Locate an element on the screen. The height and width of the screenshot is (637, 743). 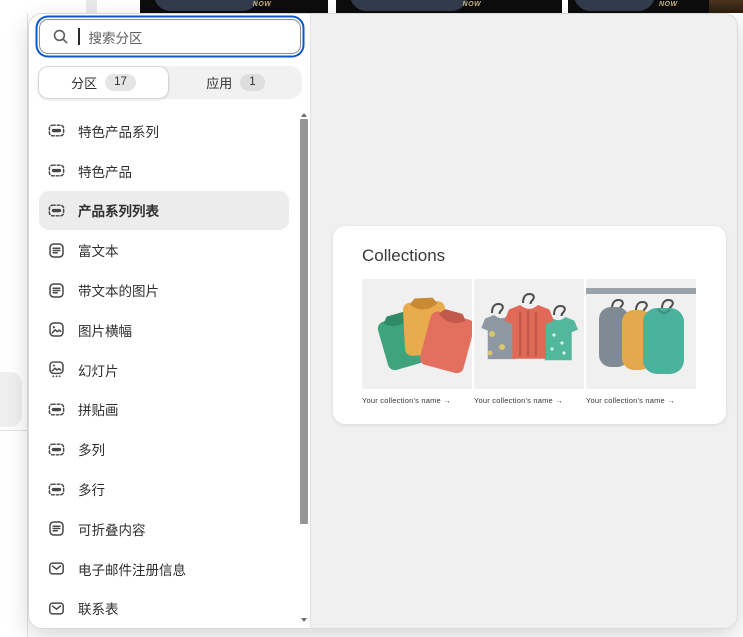
theme-thumbnail-1: NOW is located at coordinates (234, 6).